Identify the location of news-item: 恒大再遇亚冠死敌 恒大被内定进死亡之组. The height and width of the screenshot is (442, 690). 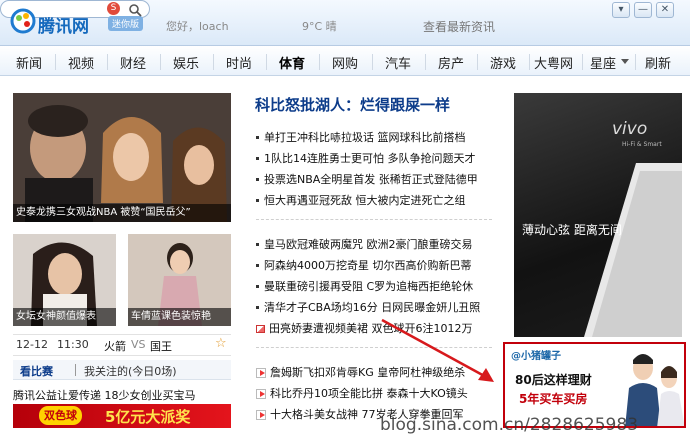
(361, 200).